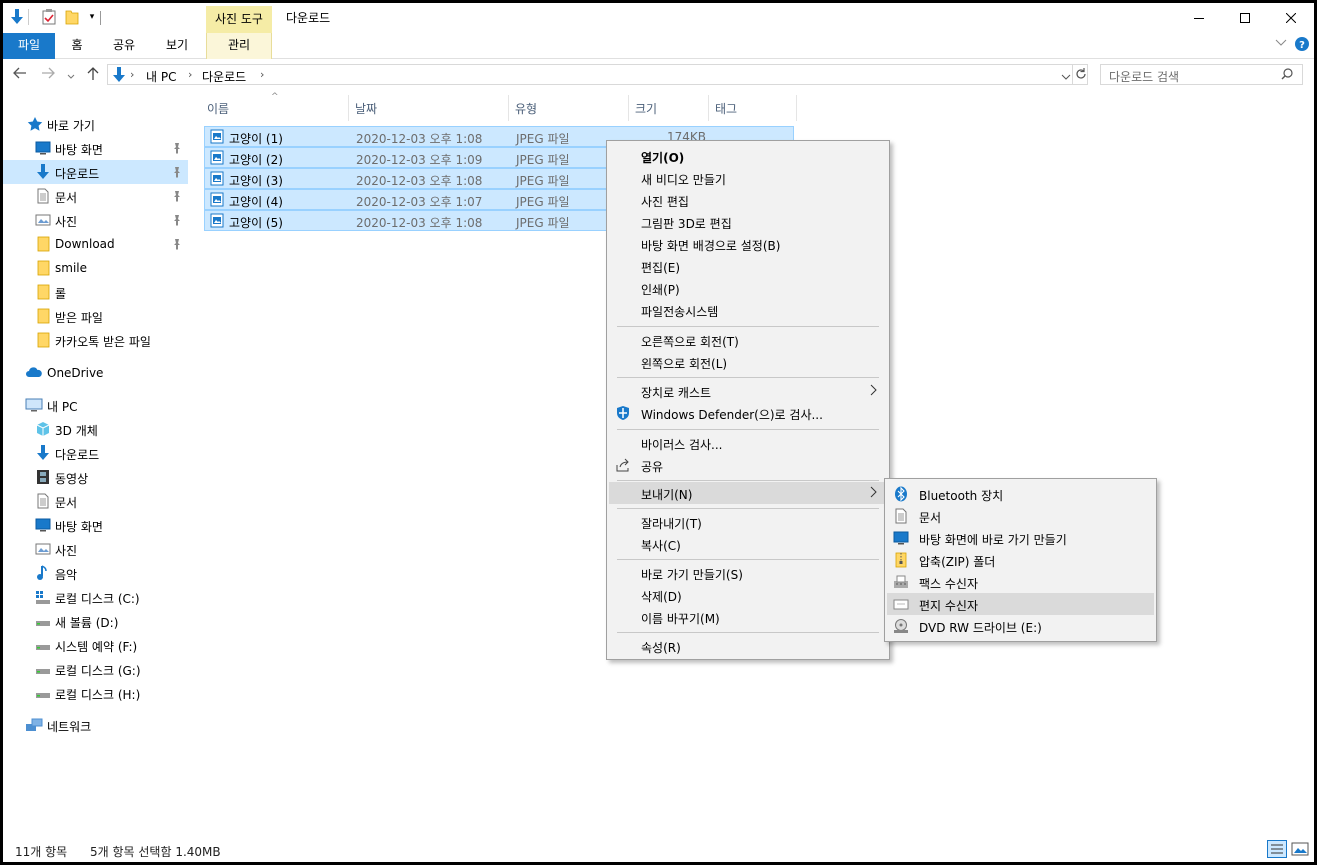 This screenshot has width=1317, height=865. Describe the element at coordinates (1066, 77) in the screenshot. I see `address-dropdown-chevron-icon` at that location.